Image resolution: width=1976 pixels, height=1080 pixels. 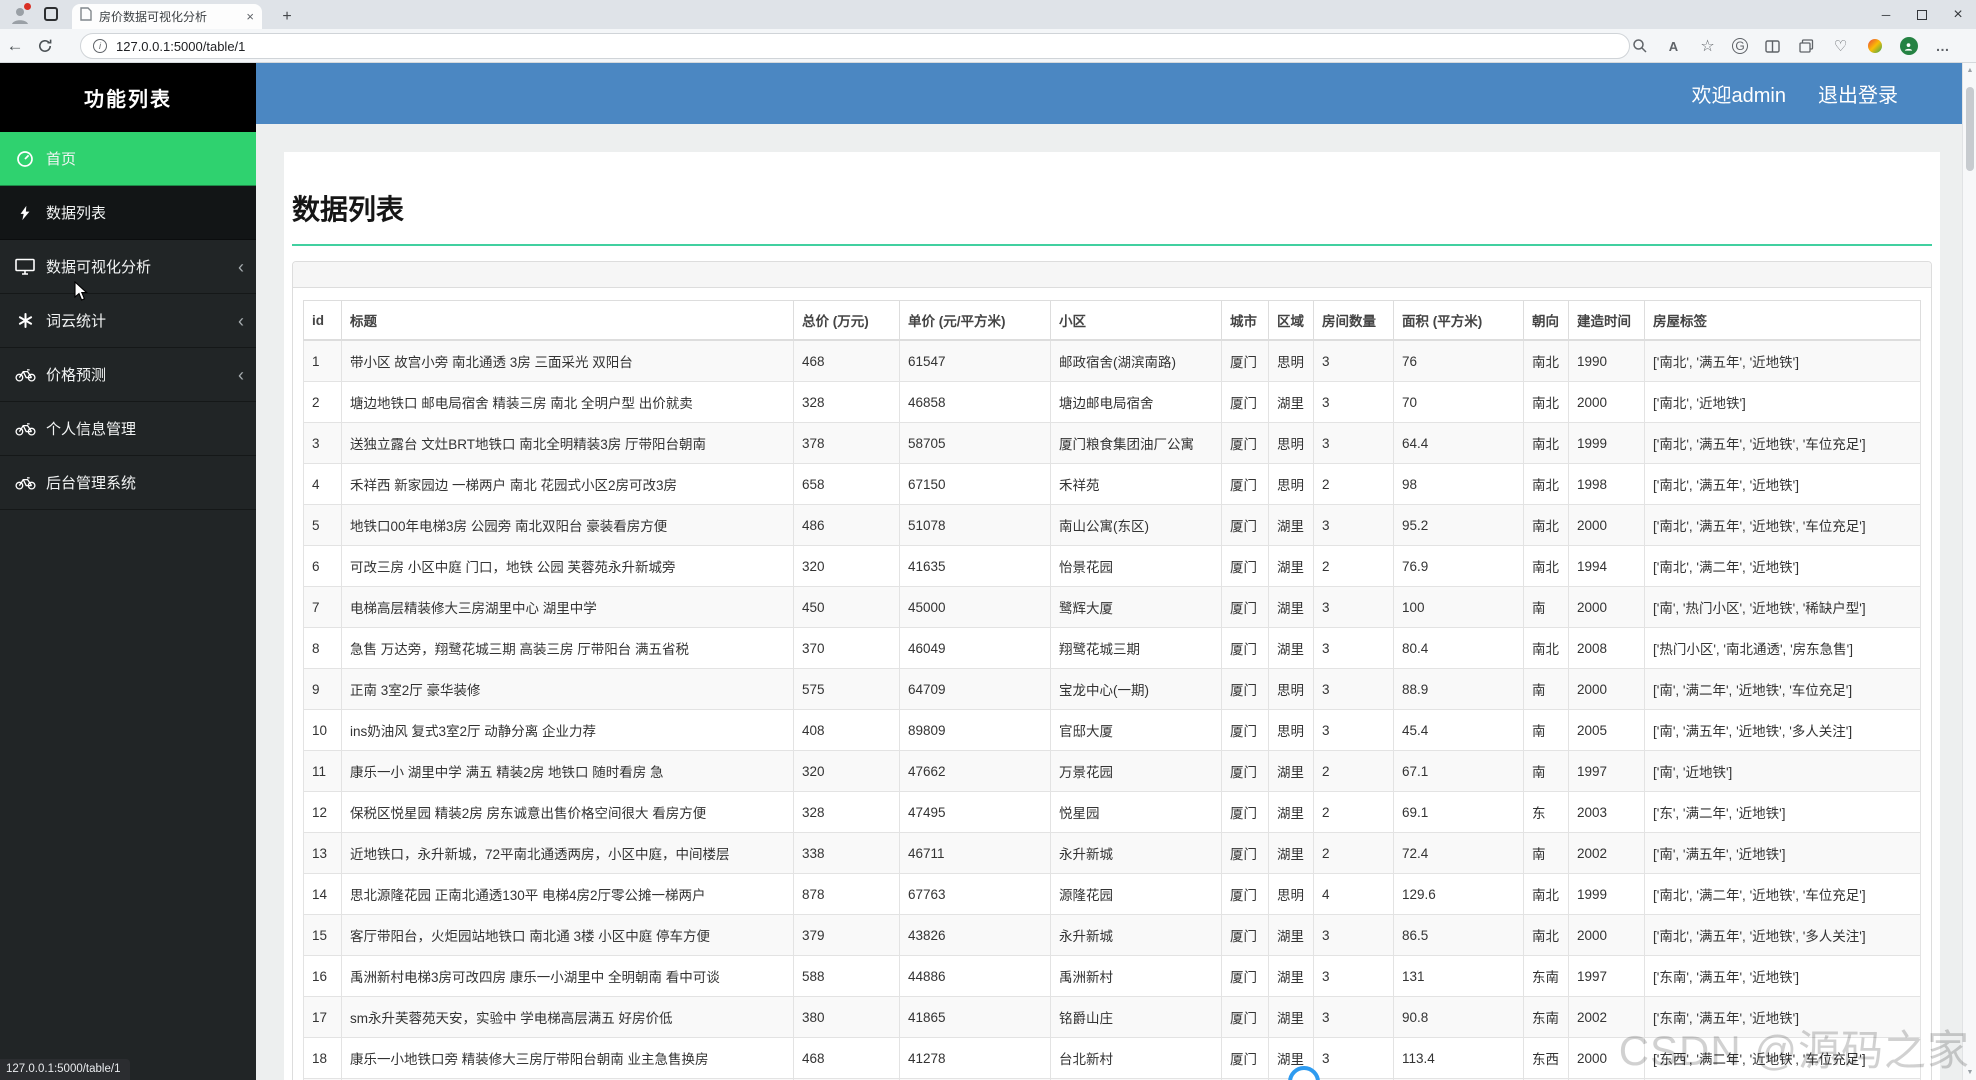 What do you see at coordinates (1458, 1017) in the screenshot?
I see `cell-area: 90.8` at bounding box center [1458, 1017].